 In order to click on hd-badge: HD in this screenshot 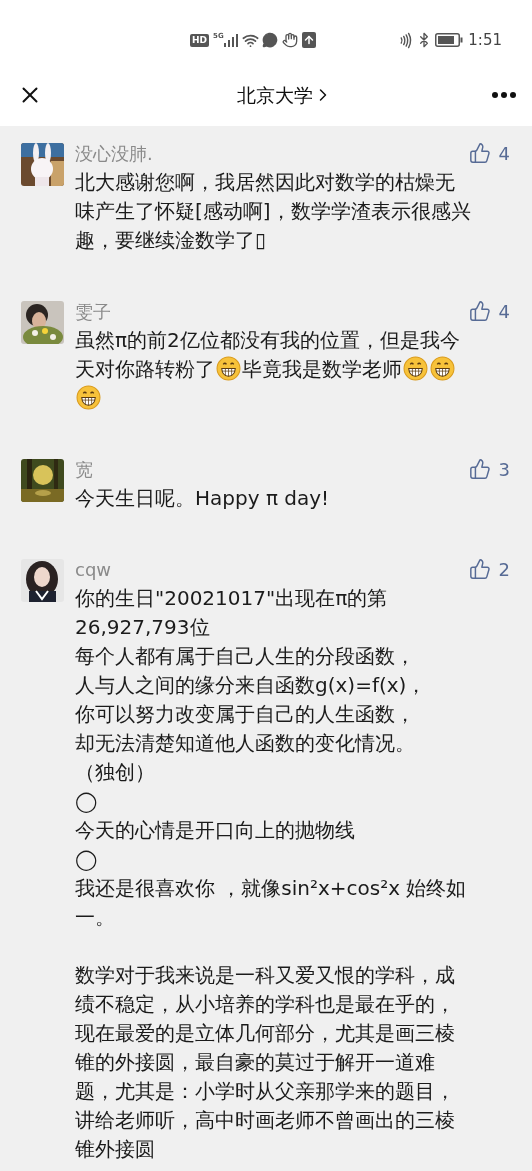, I will do `click(199, 40)`.